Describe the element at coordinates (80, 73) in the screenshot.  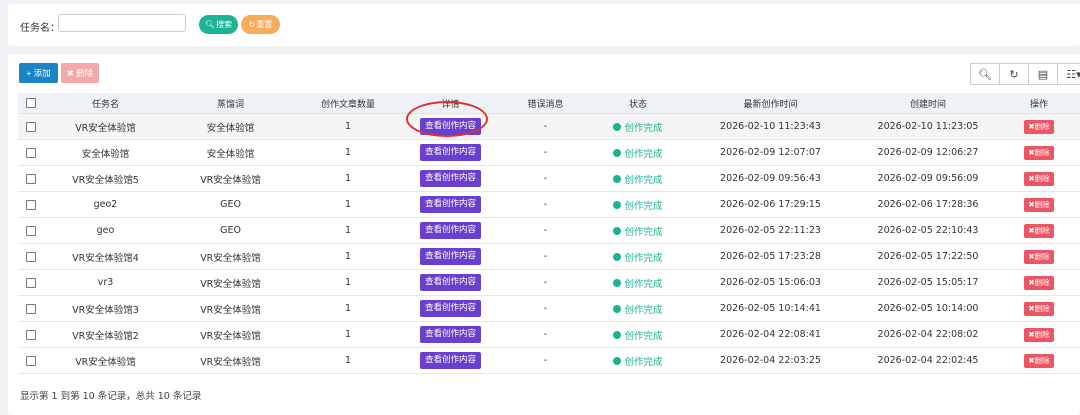
I see `bulk-delete-button: ✖ 删除` at that location.